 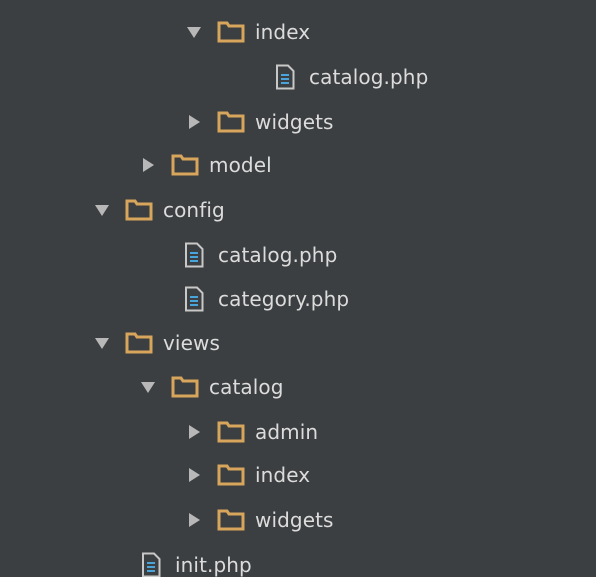 I want to click on tree-item-label: catalog, so click(x=246, y=387).